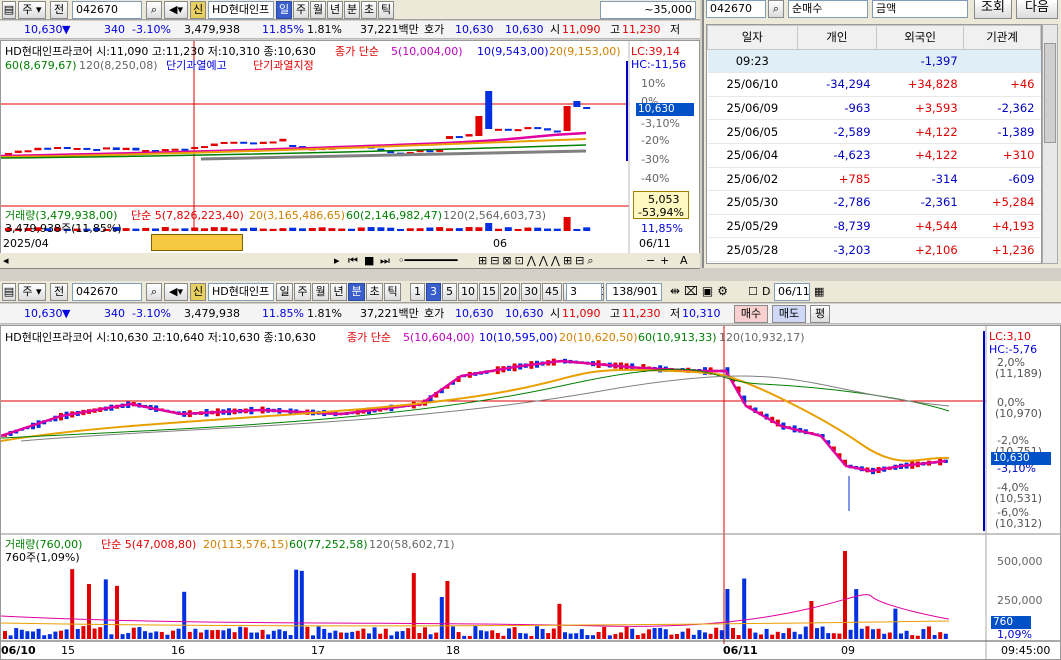 The width and height of the screenshot is (1061, 660). What do you see at coordinates (385, 260) in the screenshot?
I see `last-icon: ⏭` at bounding box center [385, 260].